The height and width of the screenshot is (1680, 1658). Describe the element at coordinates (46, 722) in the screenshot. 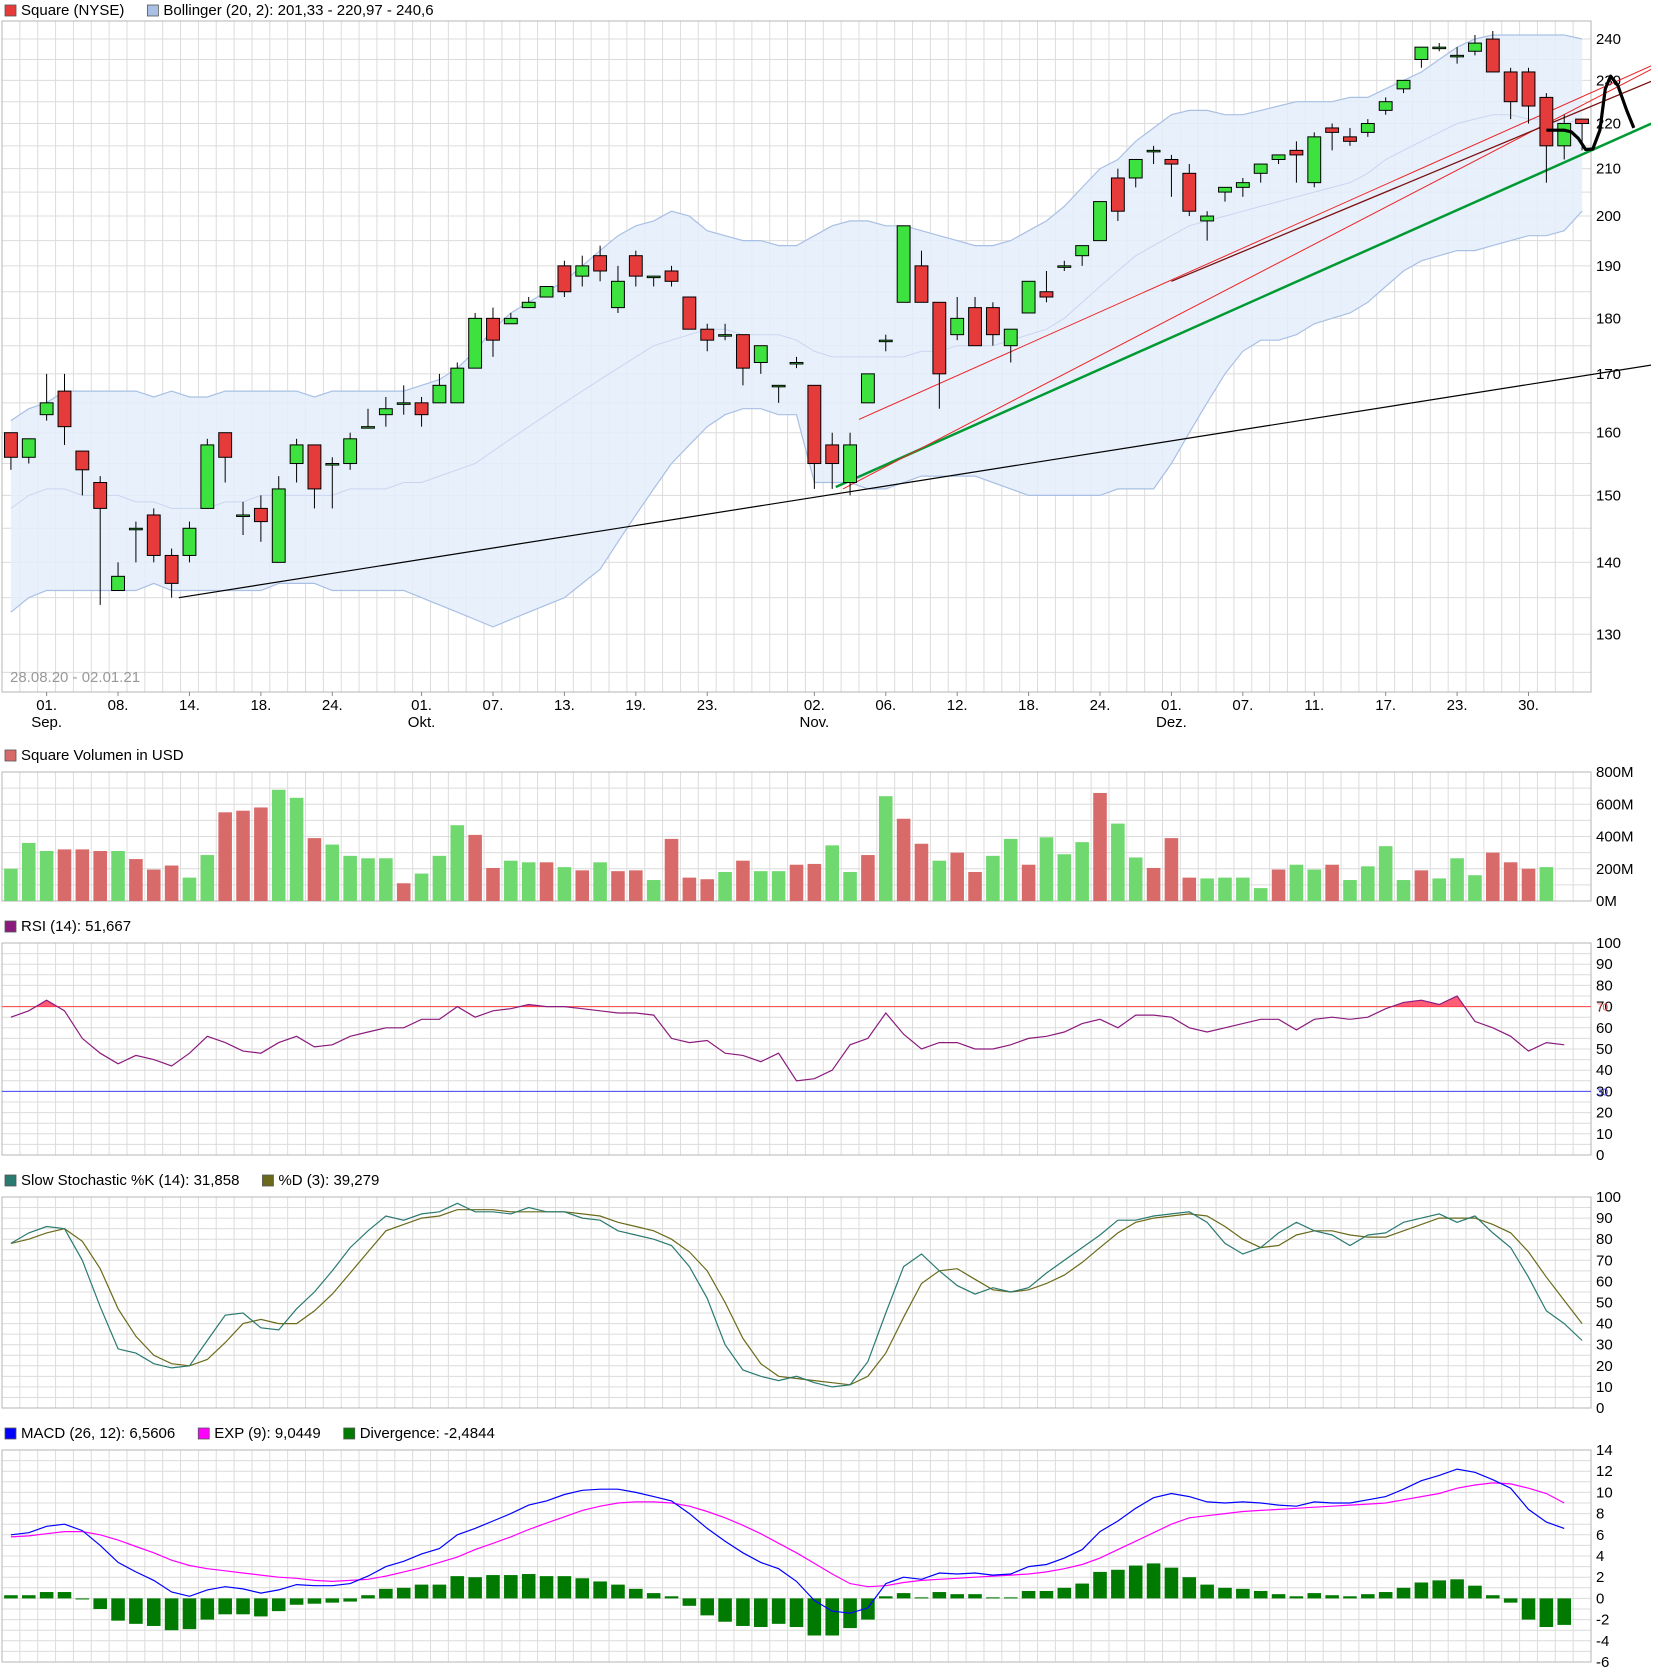

I see `x-tick-month-label: Sep.` at that location.